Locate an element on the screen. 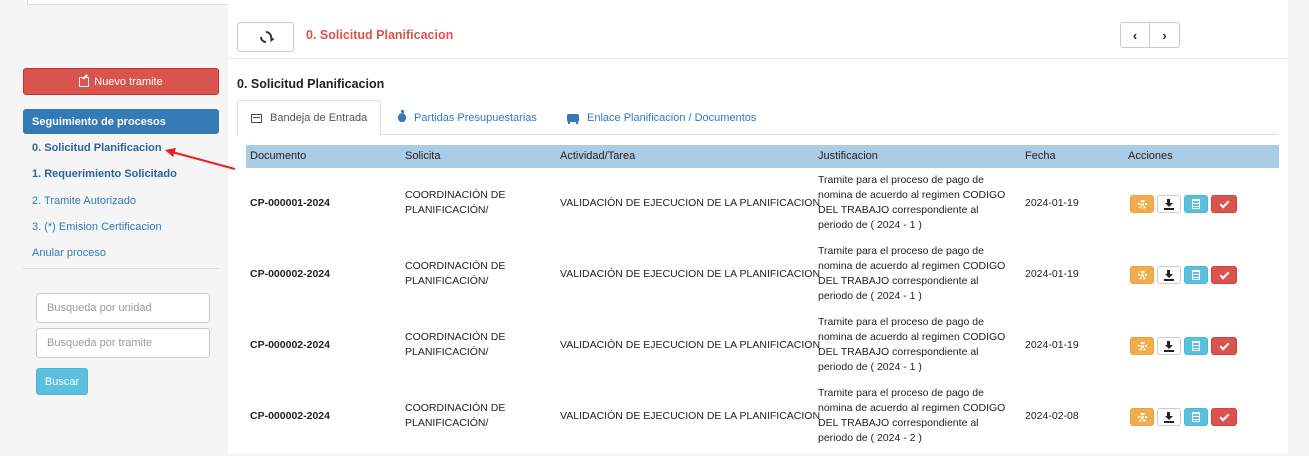 The height and width of the screenshot is (456, 1309). column-header-acciones: Acciones is located at coordinates (1150, 156).